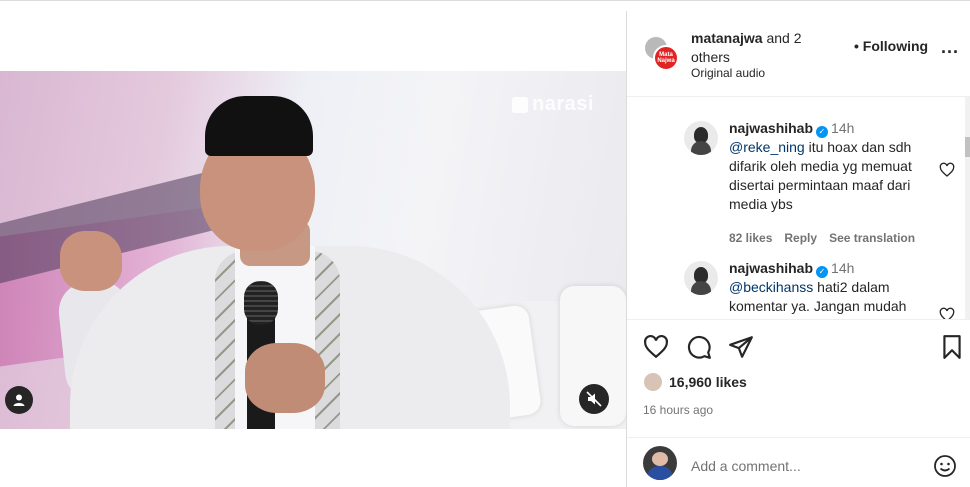  What do you see at coordinates (259, 126) in the screenshot?
I see `speaker-cap` at bounding box center [259, 126].